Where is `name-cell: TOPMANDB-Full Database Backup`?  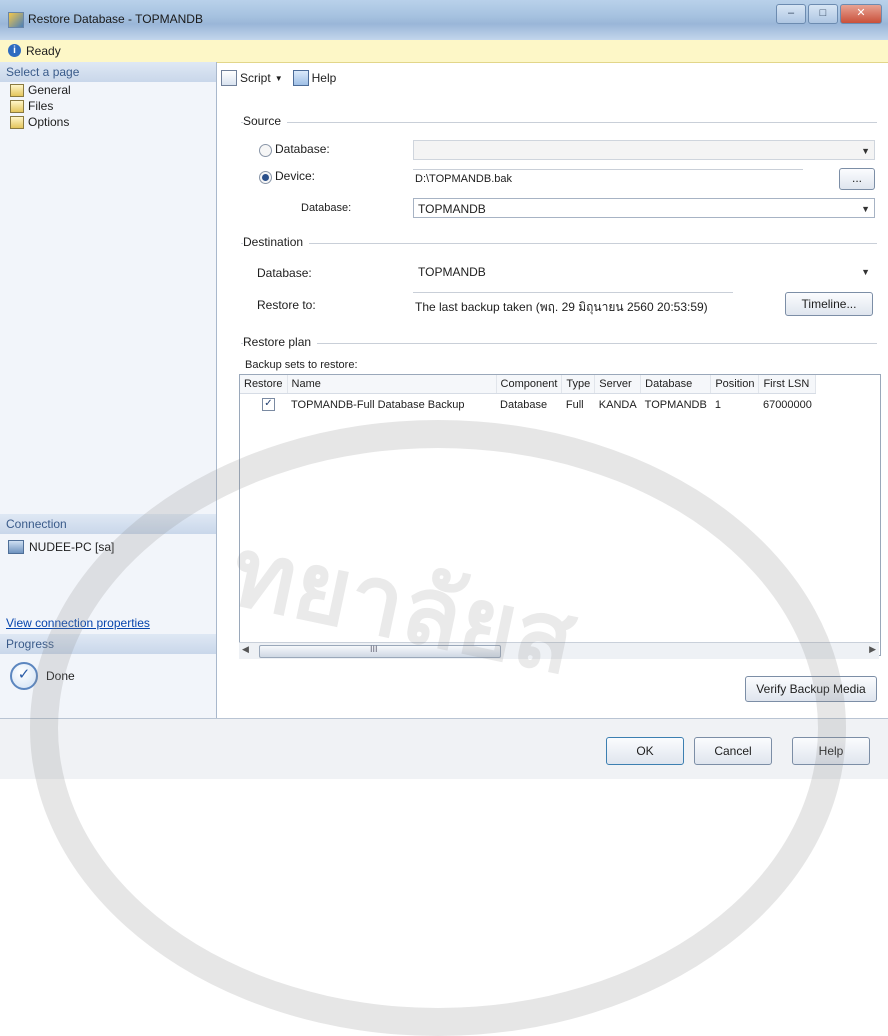 name-cell: TOPMANDB-Full Database Backup is located at coordinates (378, 404).